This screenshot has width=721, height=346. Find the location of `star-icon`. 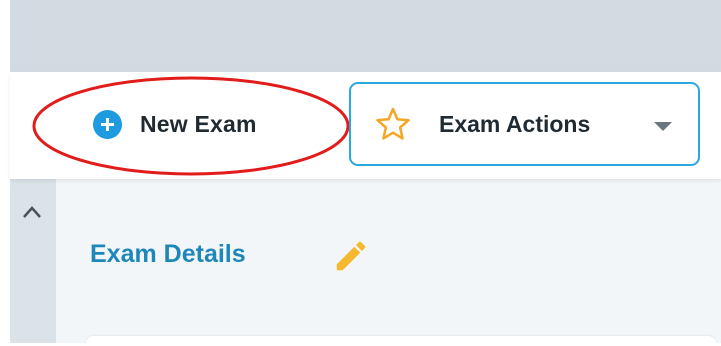

star-icon is located at coordinates (393, 123).